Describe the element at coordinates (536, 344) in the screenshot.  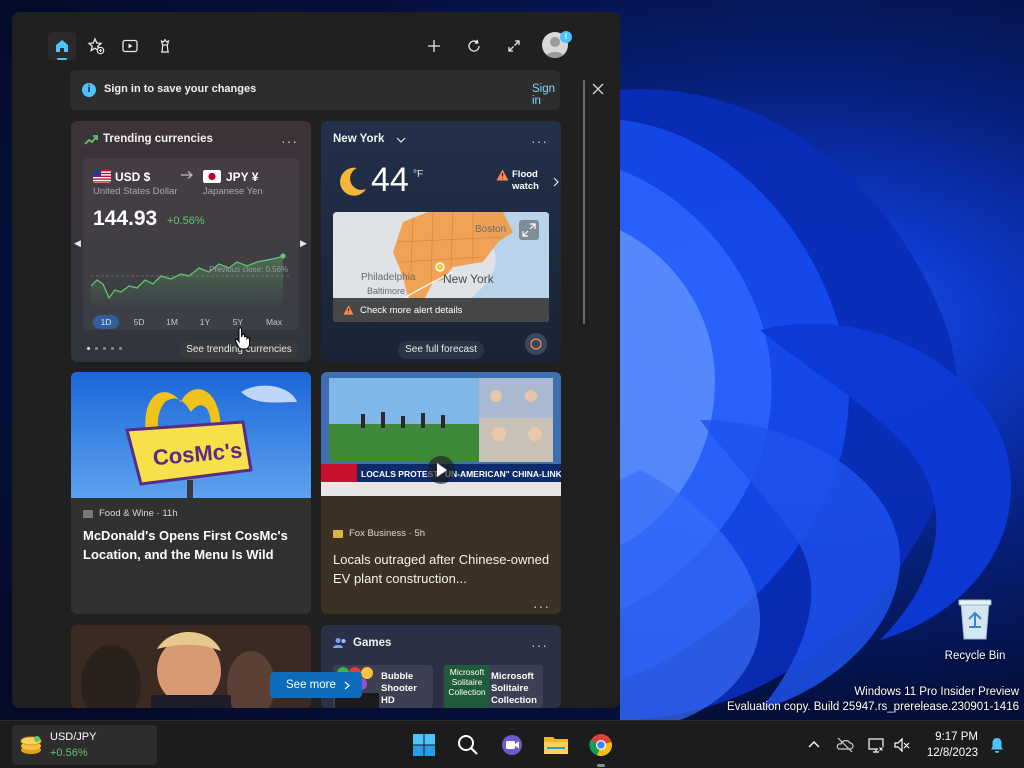
I see `weather-provider-icon` at that location.